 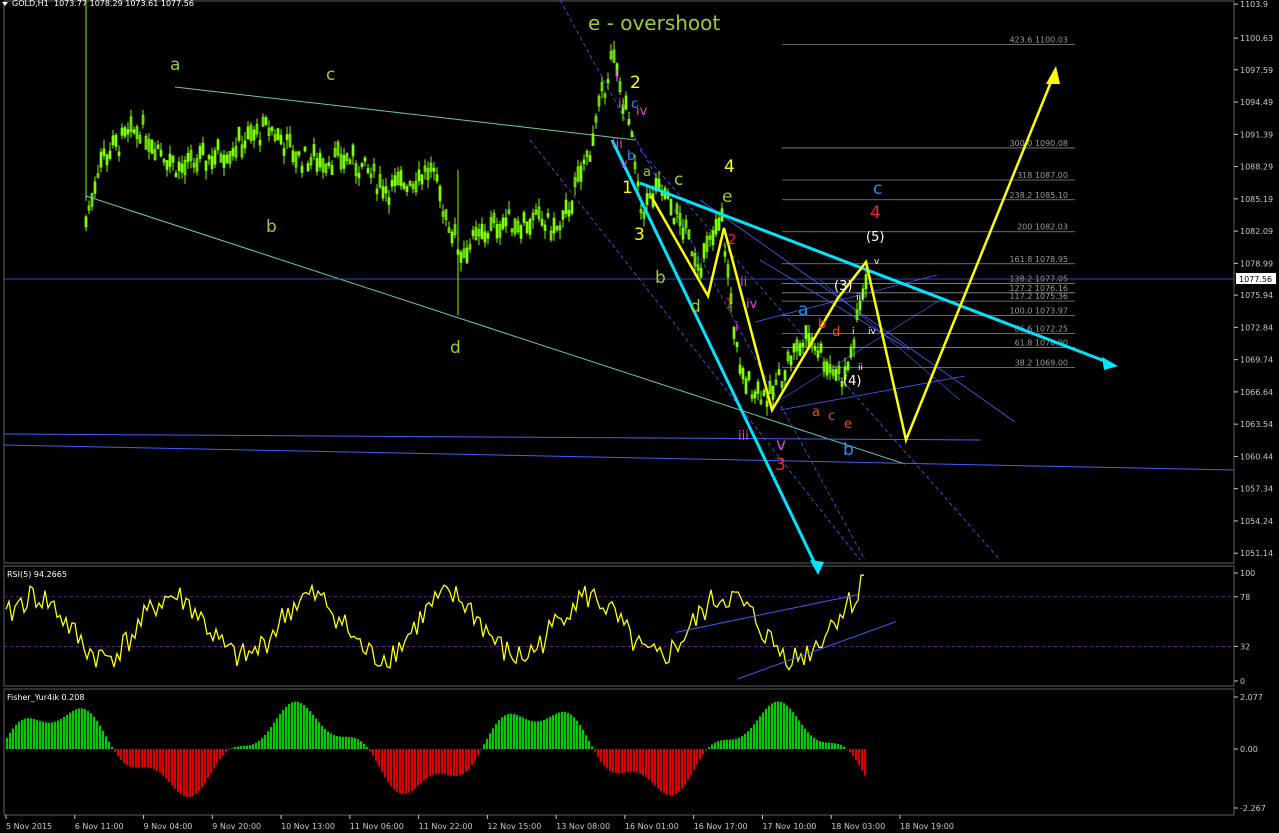 I want to click on wave-label: d, so click(x=836, y=332).